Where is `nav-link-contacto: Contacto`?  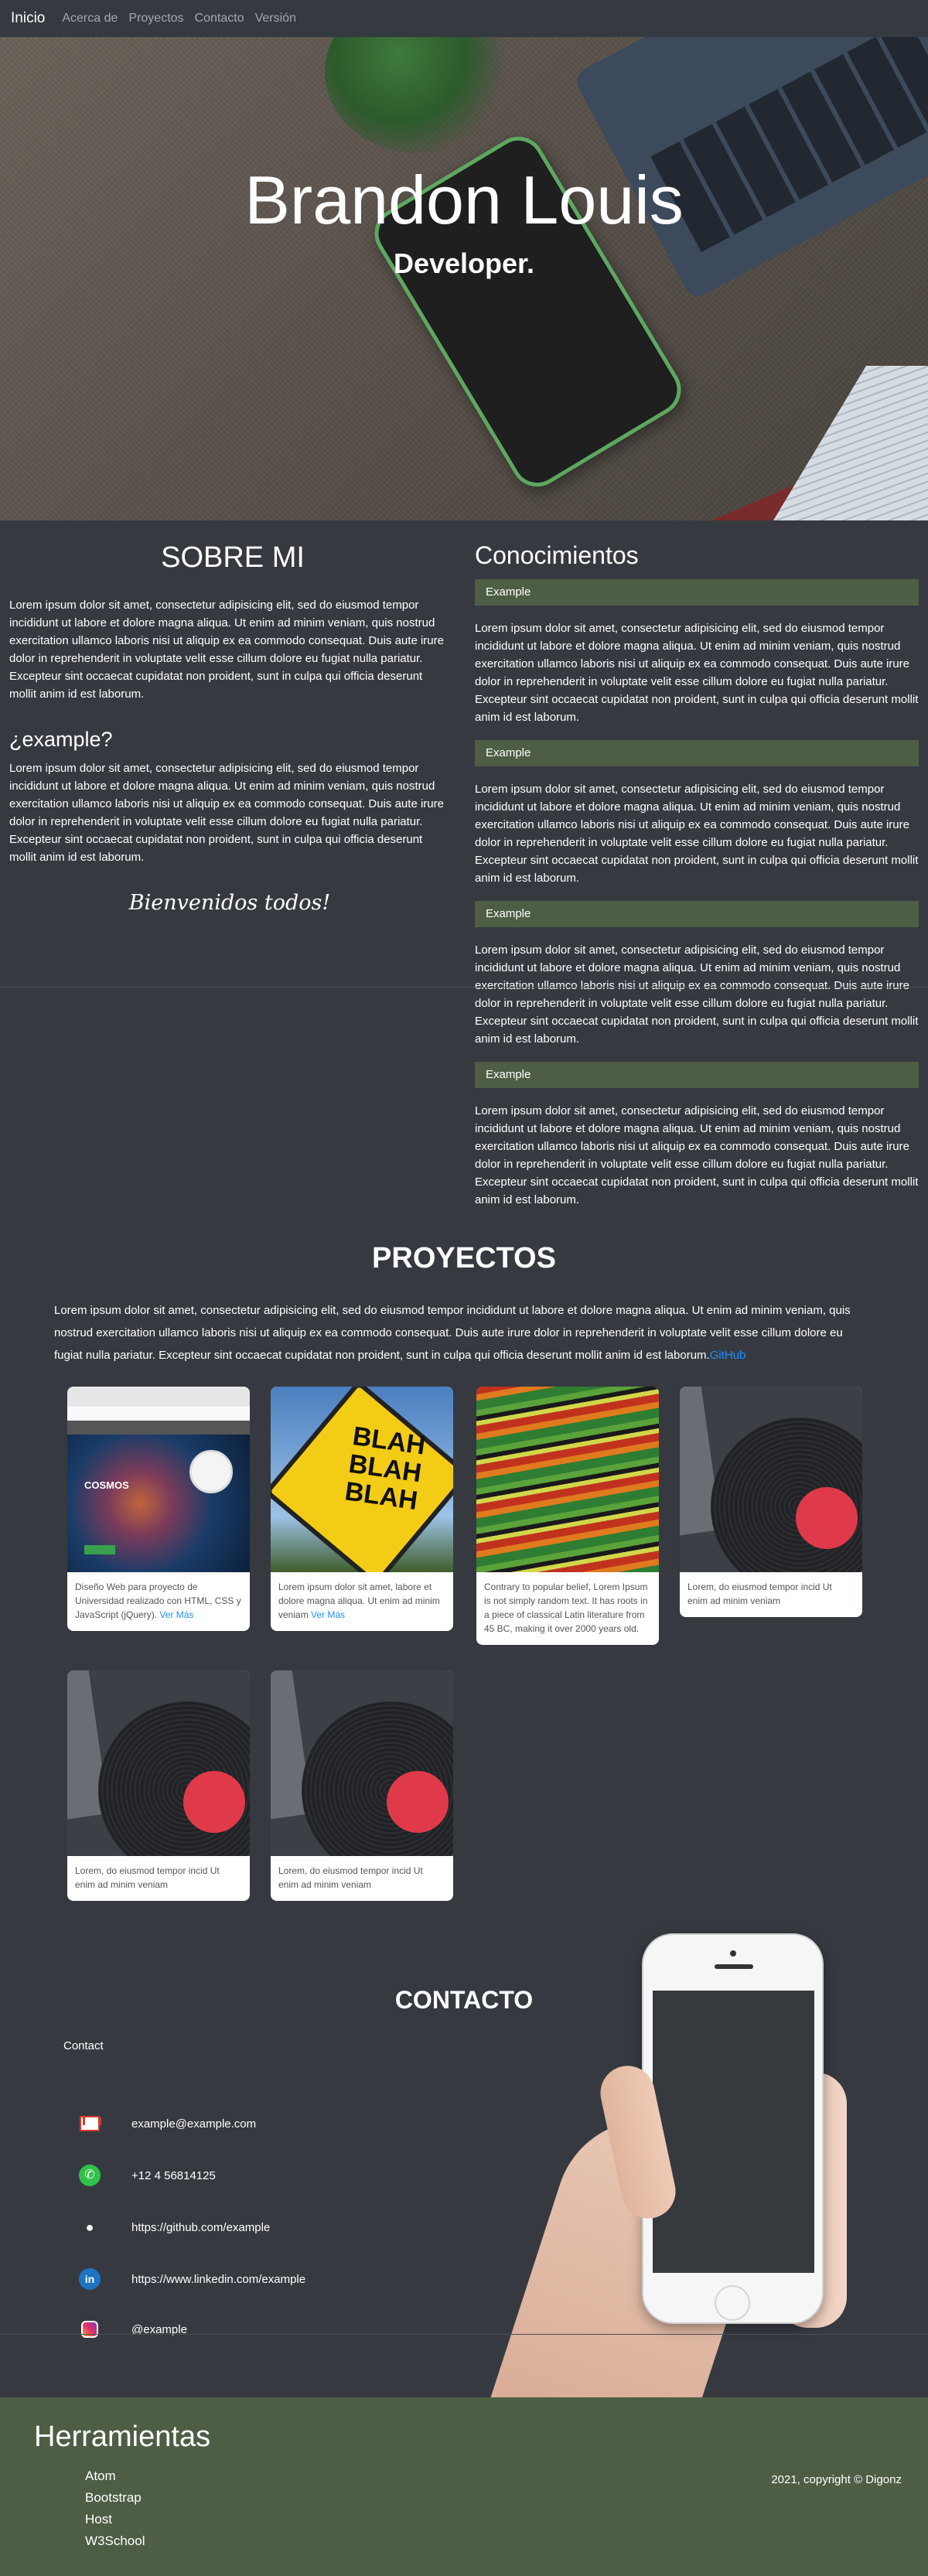 nav-link-contacto: Contacto is located at coordinates (219, 19).